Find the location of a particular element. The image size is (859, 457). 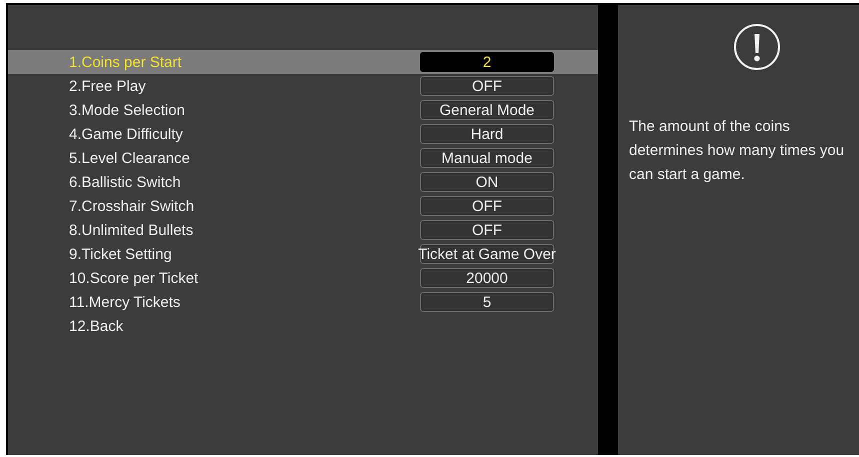

setting-label: 9.Ticket Setting is located at coordinates (121, 254).